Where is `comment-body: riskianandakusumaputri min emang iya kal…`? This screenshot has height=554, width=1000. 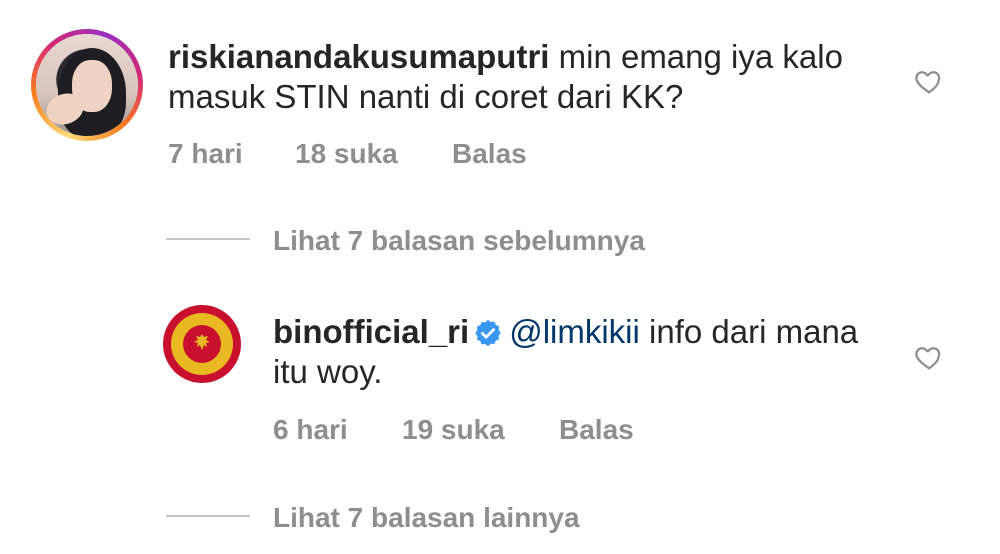
comment-body: riskianandakusumaputri min emang iya kal… is located at coordinates (528, 77).